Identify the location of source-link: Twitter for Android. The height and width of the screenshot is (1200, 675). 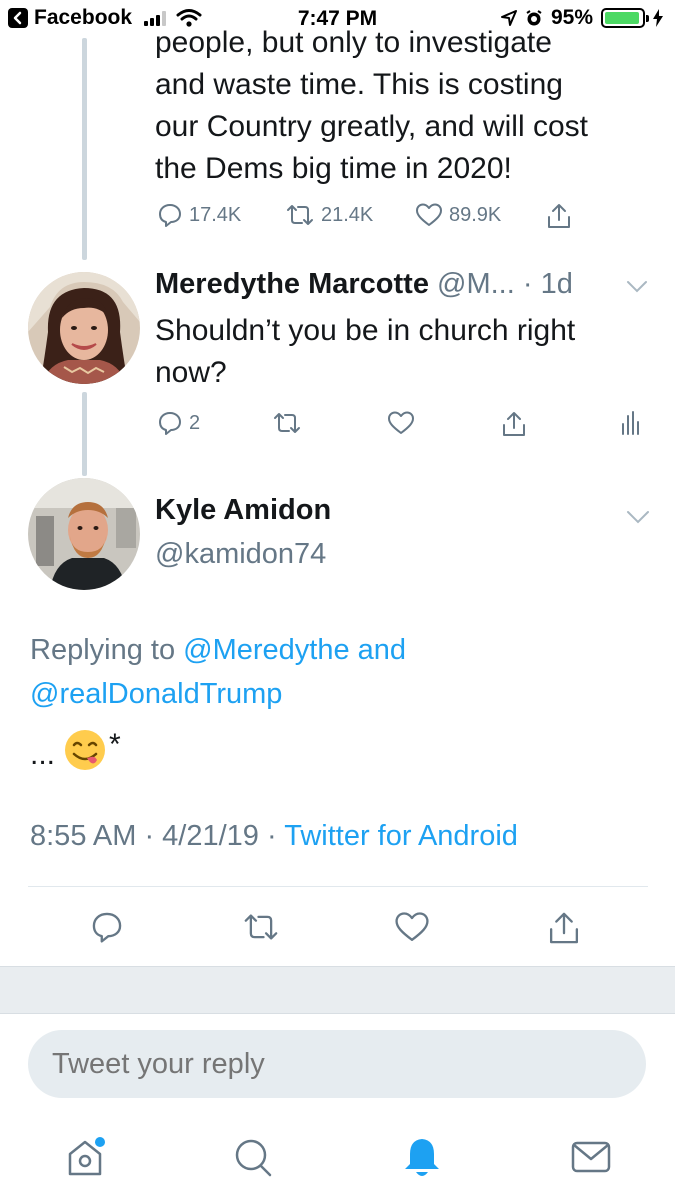
(401, 836).